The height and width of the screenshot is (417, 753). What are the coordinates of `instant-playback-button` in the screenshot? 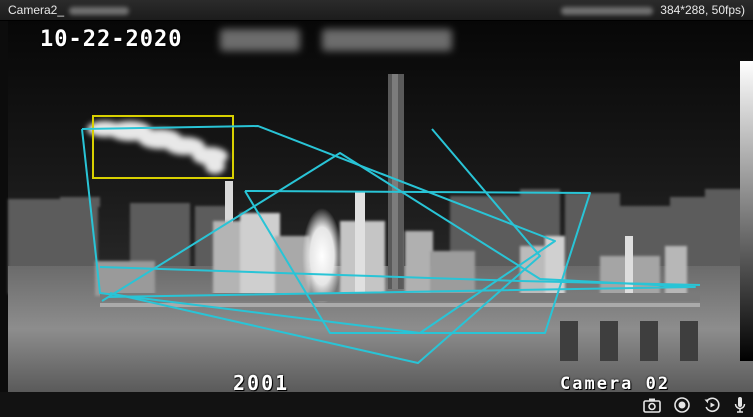 It's located at (712, 405).